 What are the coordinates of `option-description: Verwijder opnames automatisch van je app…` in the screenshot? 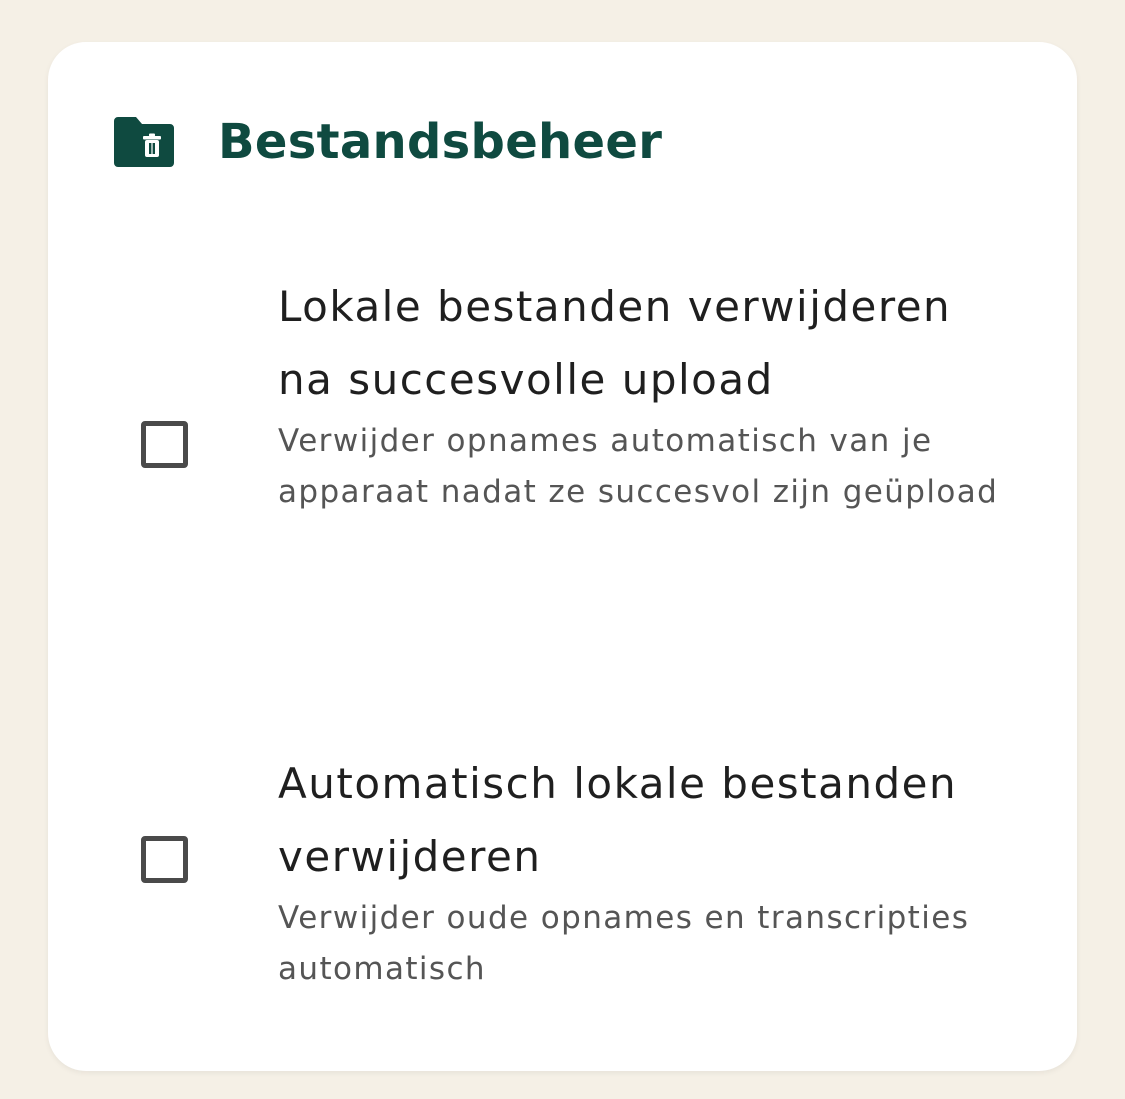 It's located at (638, 466).